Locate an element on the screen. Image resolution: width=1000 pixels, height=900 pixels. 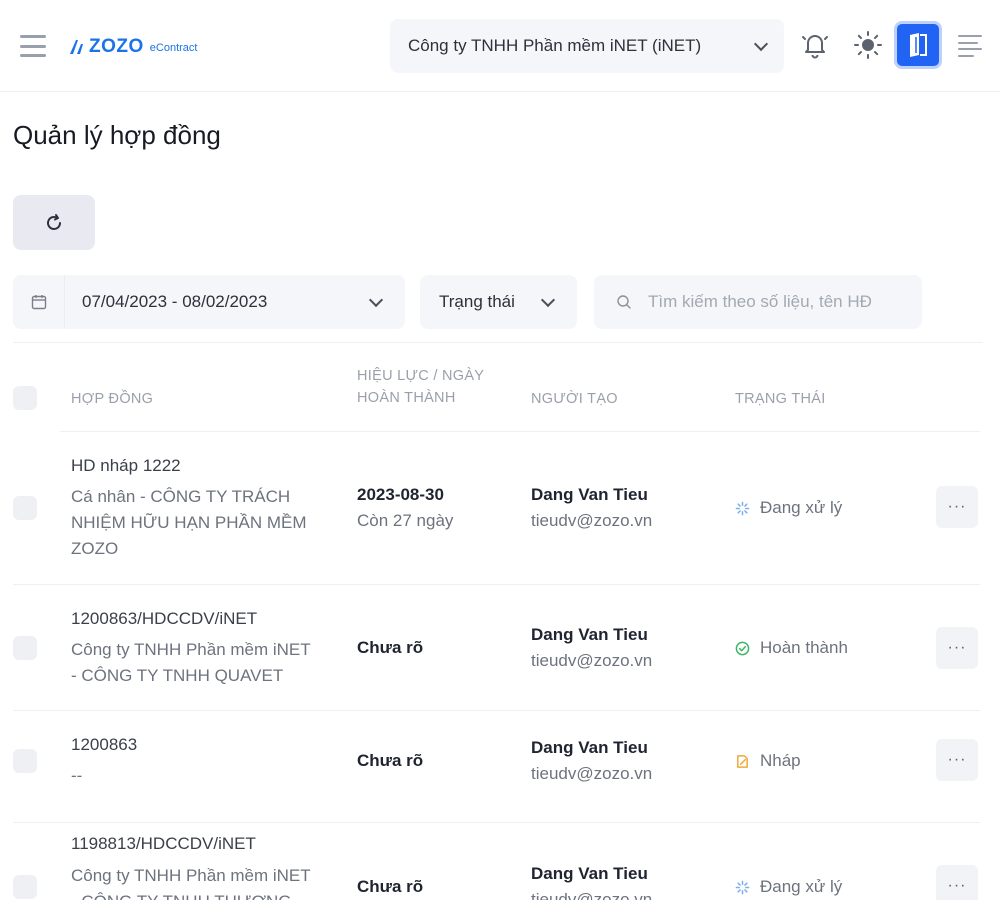
company-select: Công ty TNHH Phần mềm iNET (iNET) is located at coordinates (587, 46).